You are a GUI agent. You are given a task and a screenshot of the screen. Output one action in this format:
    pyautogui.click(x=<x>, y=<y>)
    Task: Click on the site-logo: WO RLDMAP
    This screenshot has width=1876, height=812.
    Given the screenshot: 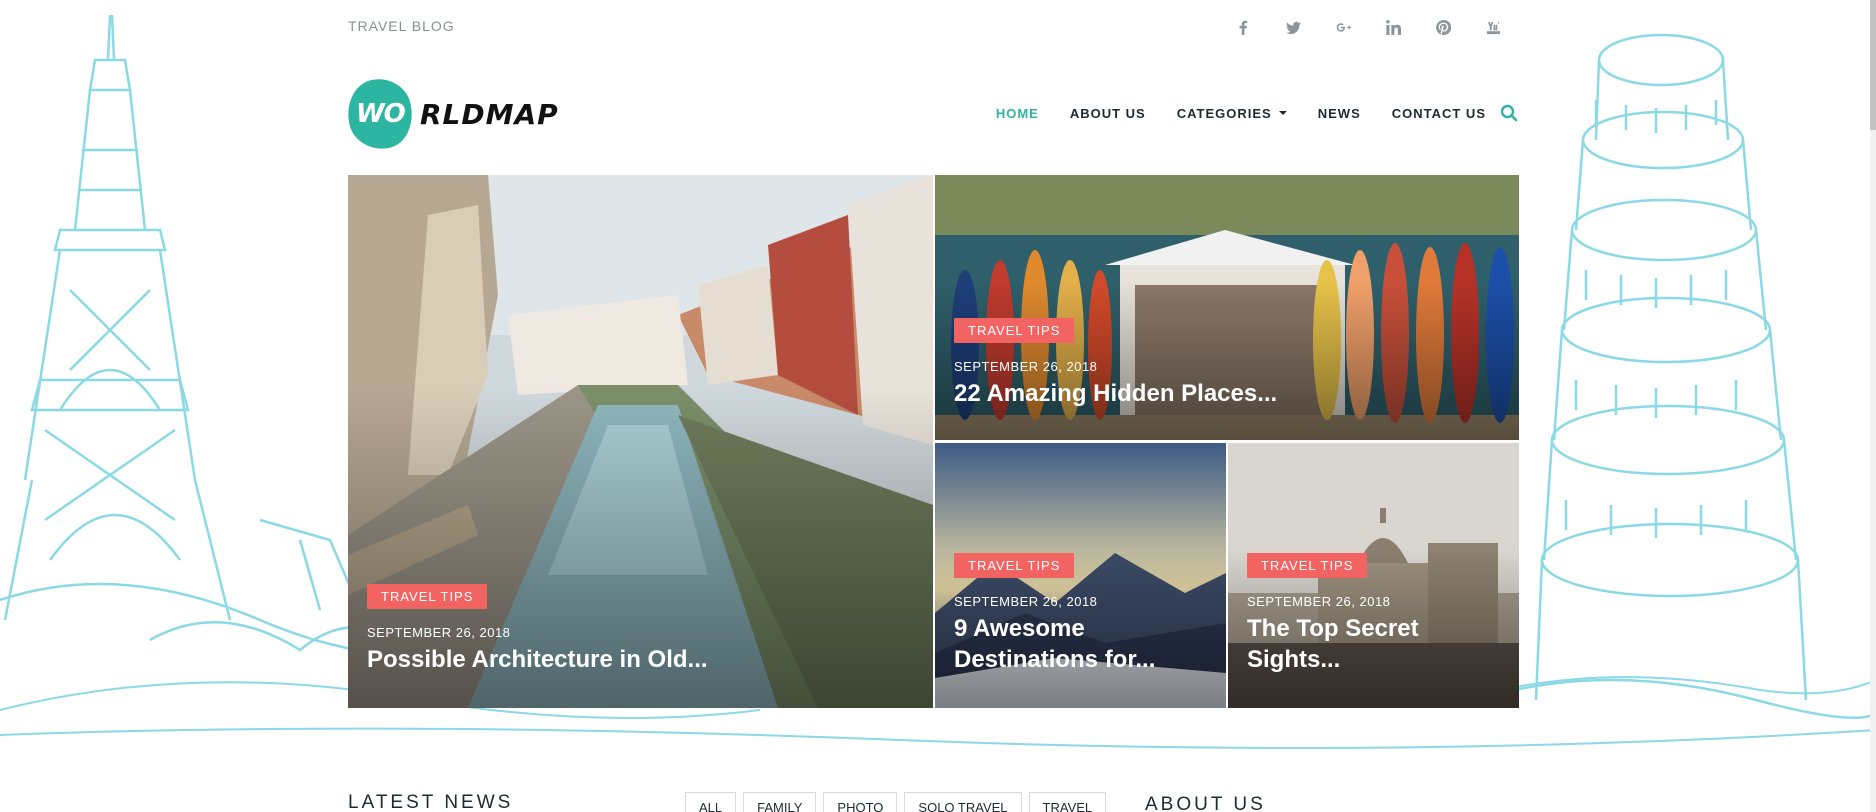 What is the action you would take?
    pyautogui.click(x=450, y=114)
    